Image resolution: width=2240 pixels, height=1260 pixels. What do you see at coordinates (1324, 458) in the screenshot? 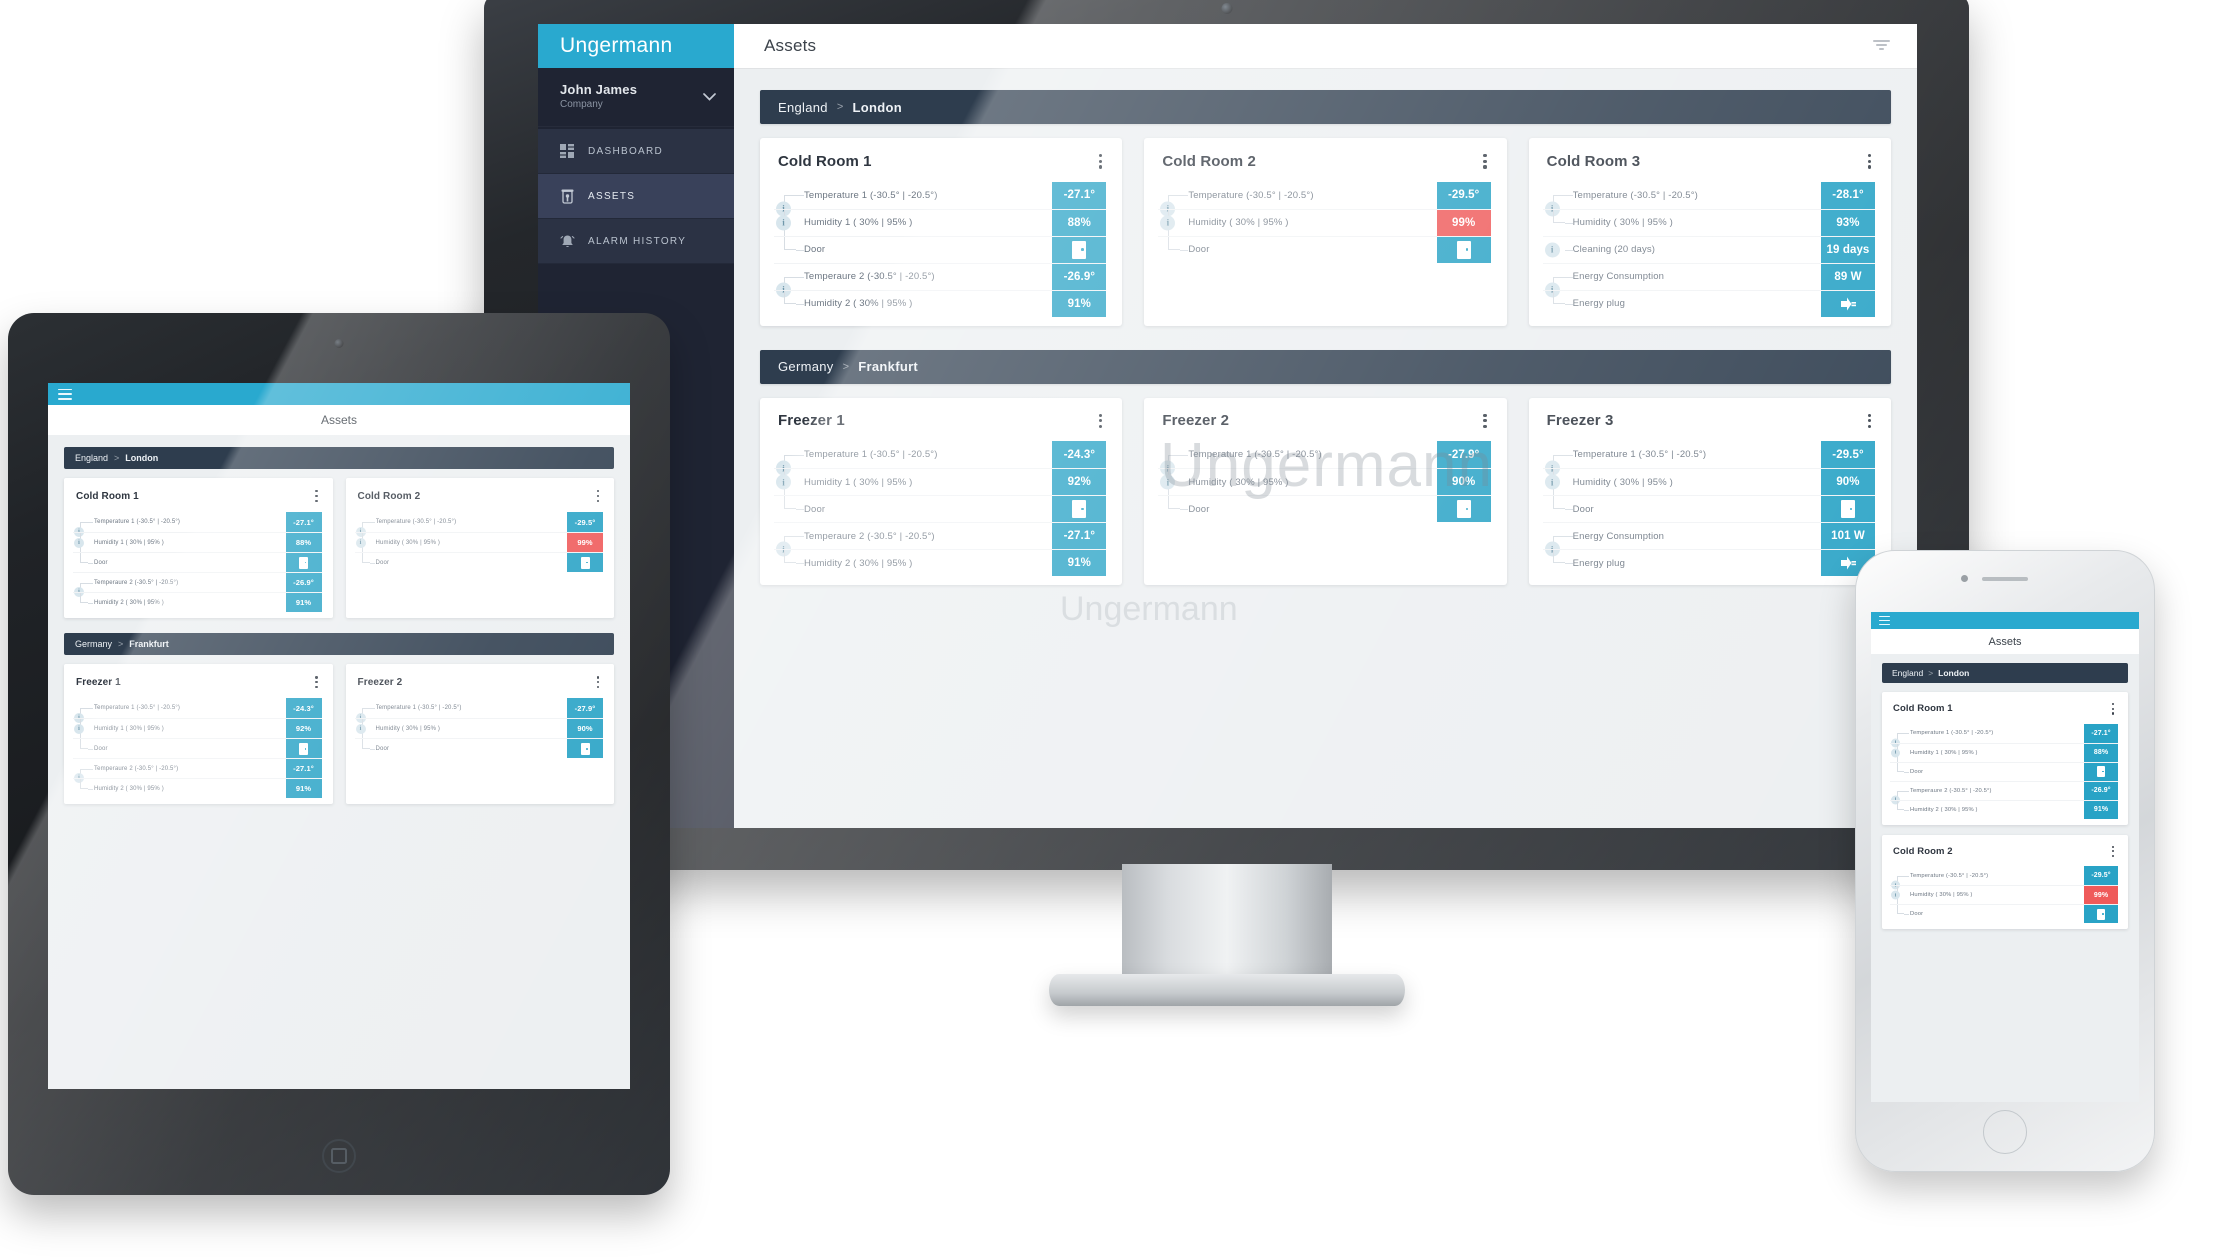
I see `metric-row: i Temperature 1 (-30.5° | -20.5°) -27.9°` at bounding box center [1324, 458].